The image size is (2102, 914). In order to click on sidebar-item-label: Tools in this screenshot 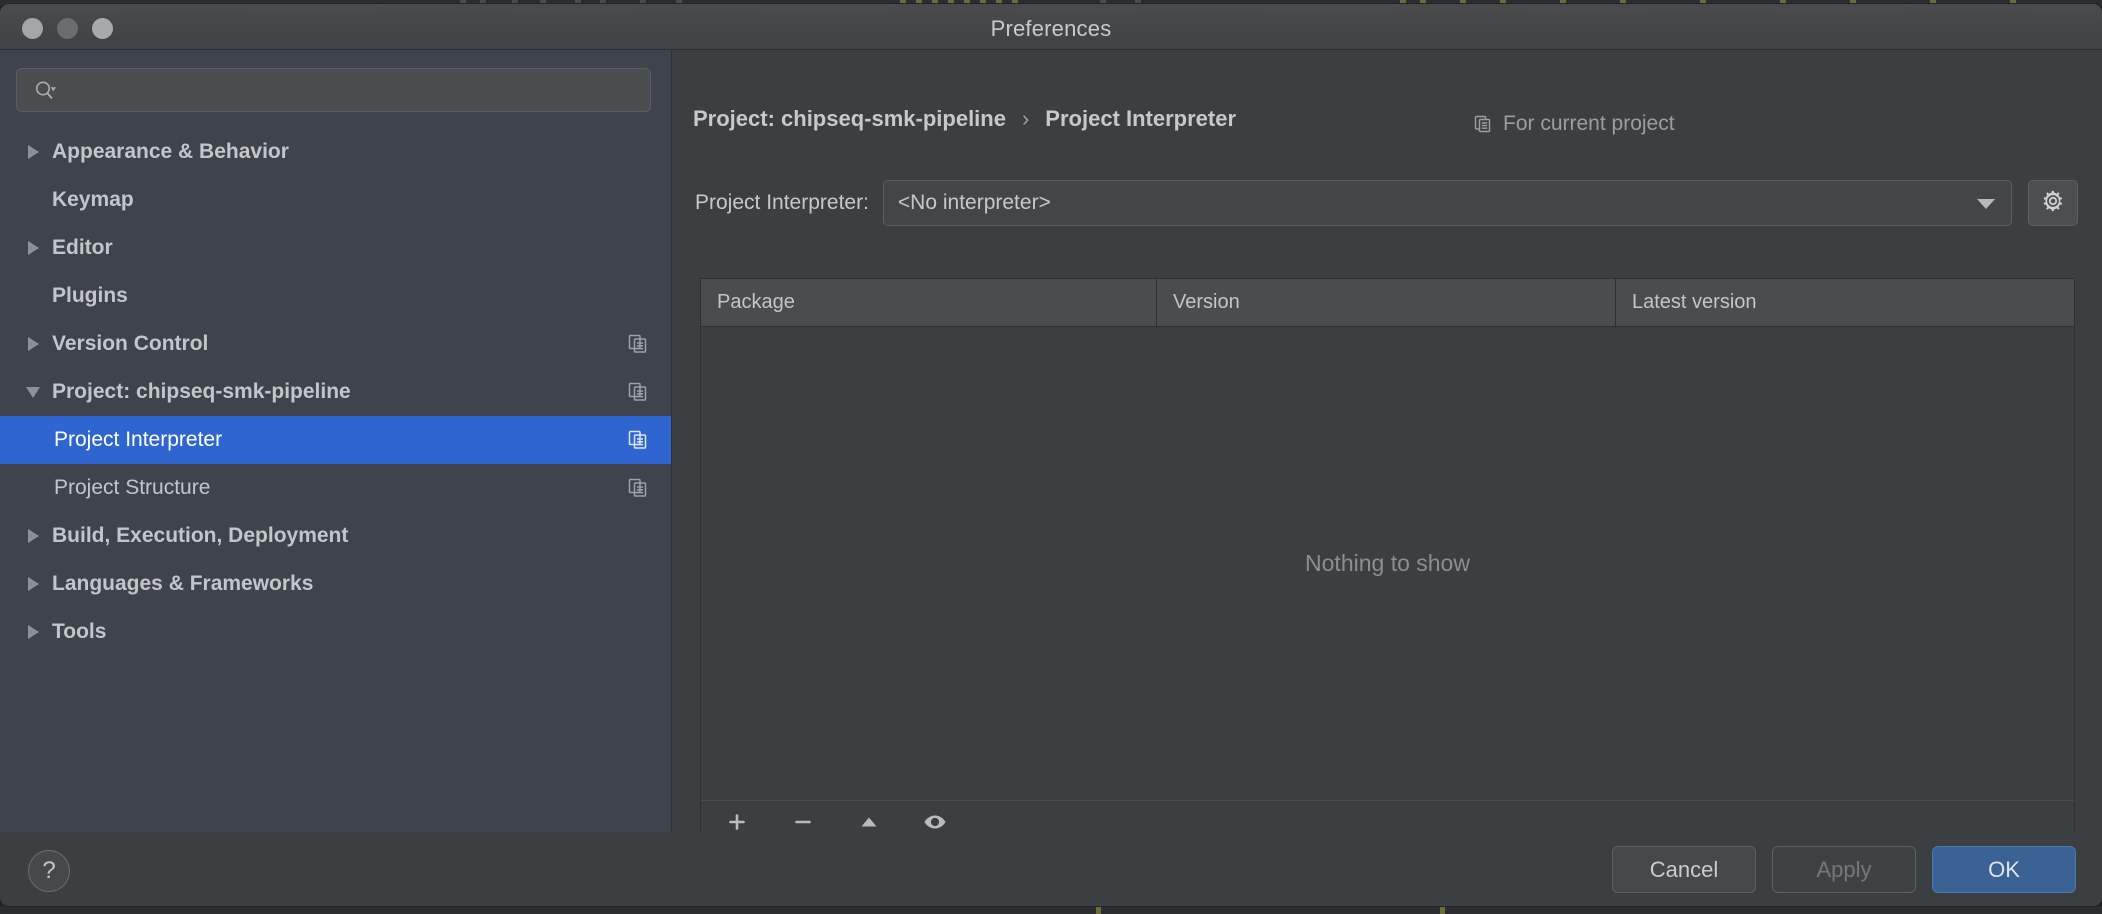, I will do `click(79, 631)`.